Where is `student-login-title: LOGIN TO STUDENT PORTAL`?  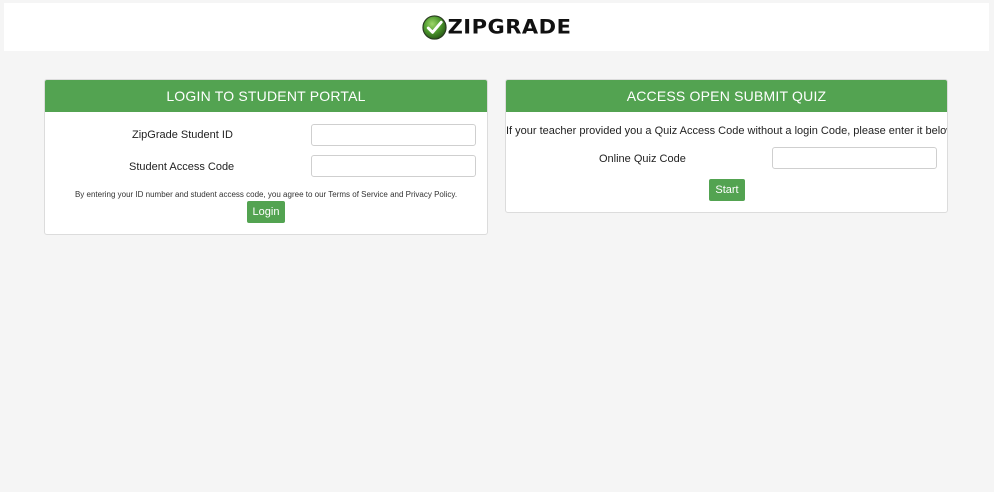 student-login-title: LOGIN TO STUDENT PORTAL is located at coordinates (266, 96).